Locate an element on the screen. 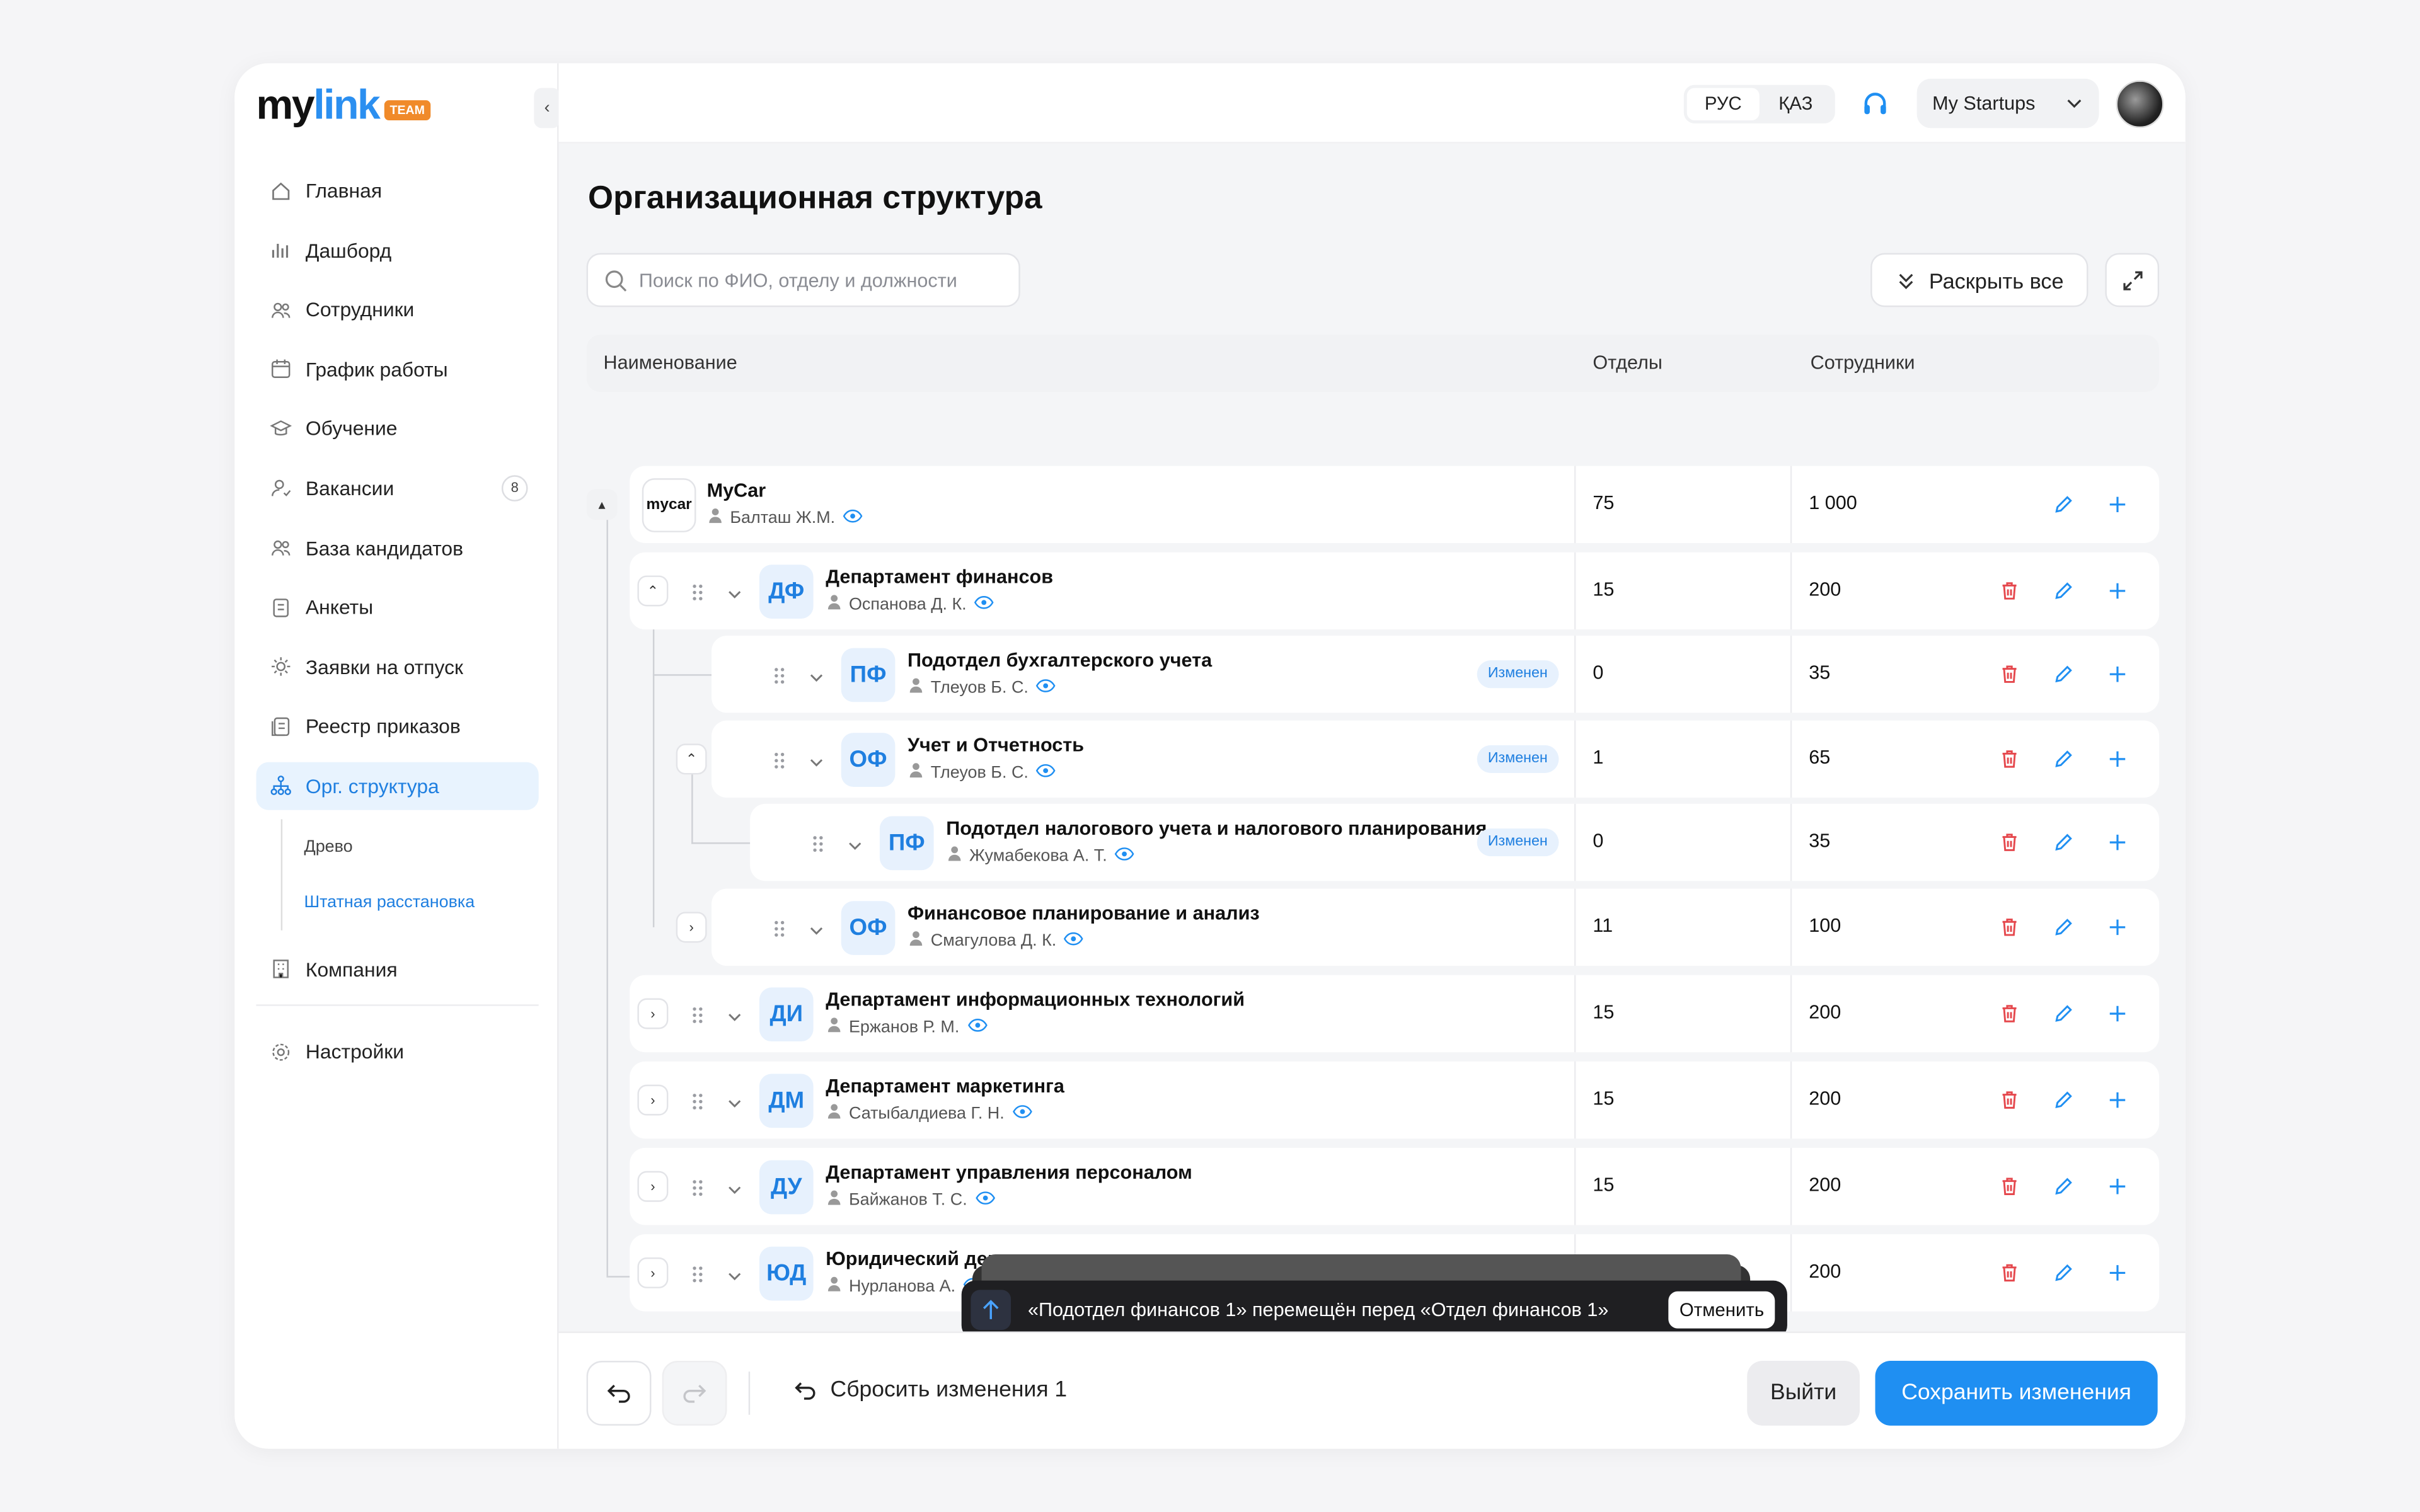 The width and height of the screenshot is (2420, 1512). sidebar-item-dashboard: Дашборд is located at coordinates (397, 250).